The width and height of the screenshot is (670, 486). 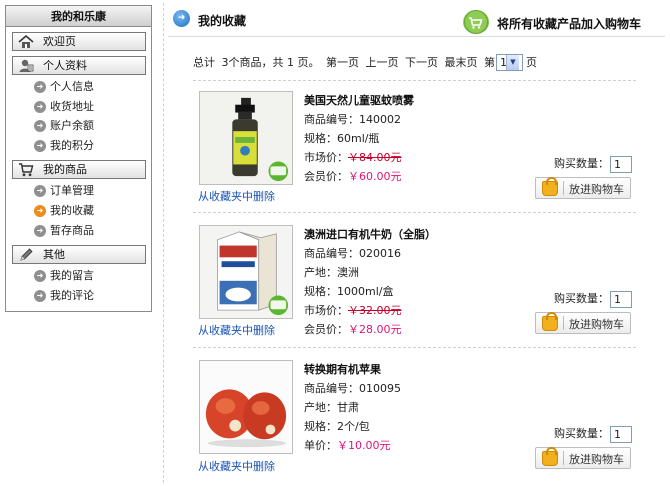 I want to click on field-value: 020016, so click(x=380, y=253).